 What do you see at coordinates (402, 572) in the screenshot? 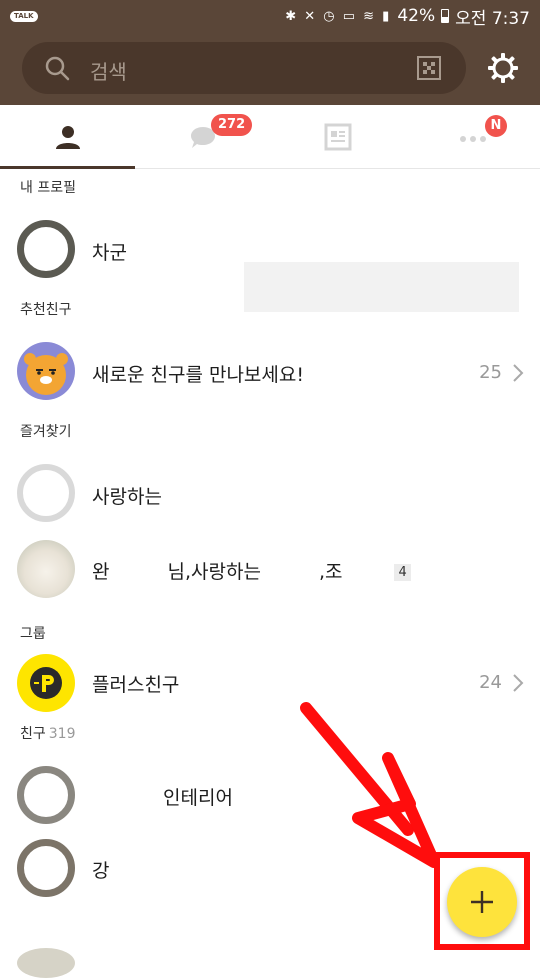
I see `member-count: 4` at bounding box center [402, 572].